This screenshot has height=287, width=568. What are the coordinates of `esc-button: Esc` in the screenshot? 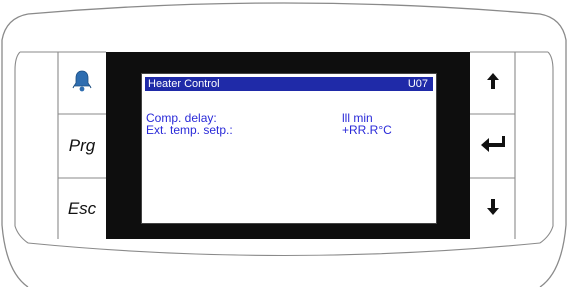 It's located at (82, 209).